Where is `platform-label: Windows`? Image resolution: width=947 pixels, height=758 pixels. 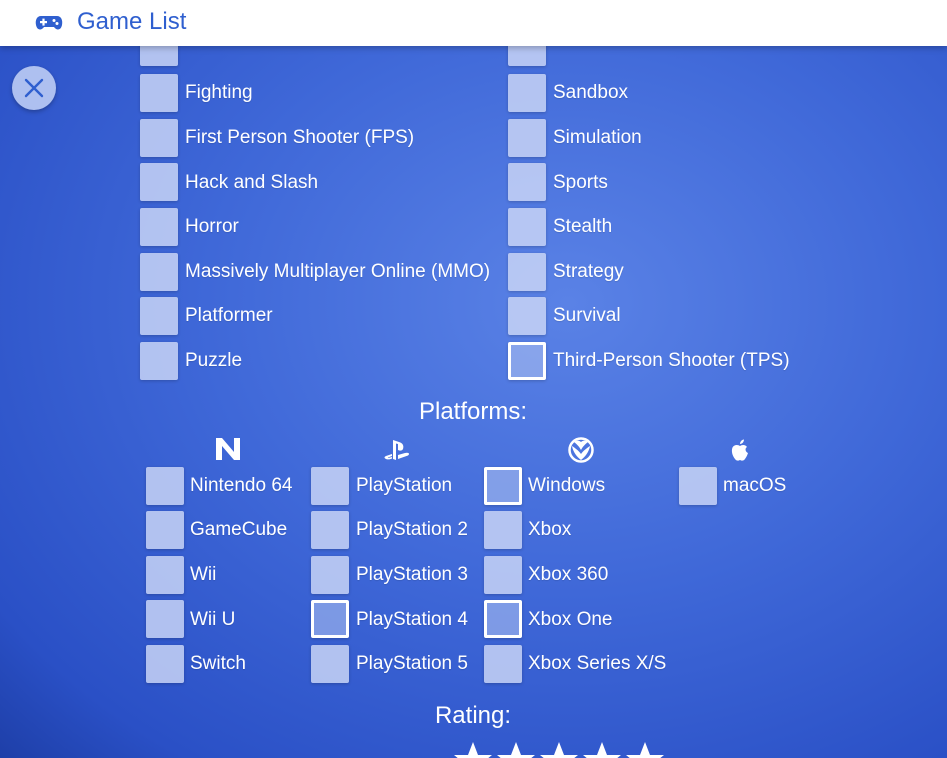
platform-label: Windows is located at coordinates (567, 485).